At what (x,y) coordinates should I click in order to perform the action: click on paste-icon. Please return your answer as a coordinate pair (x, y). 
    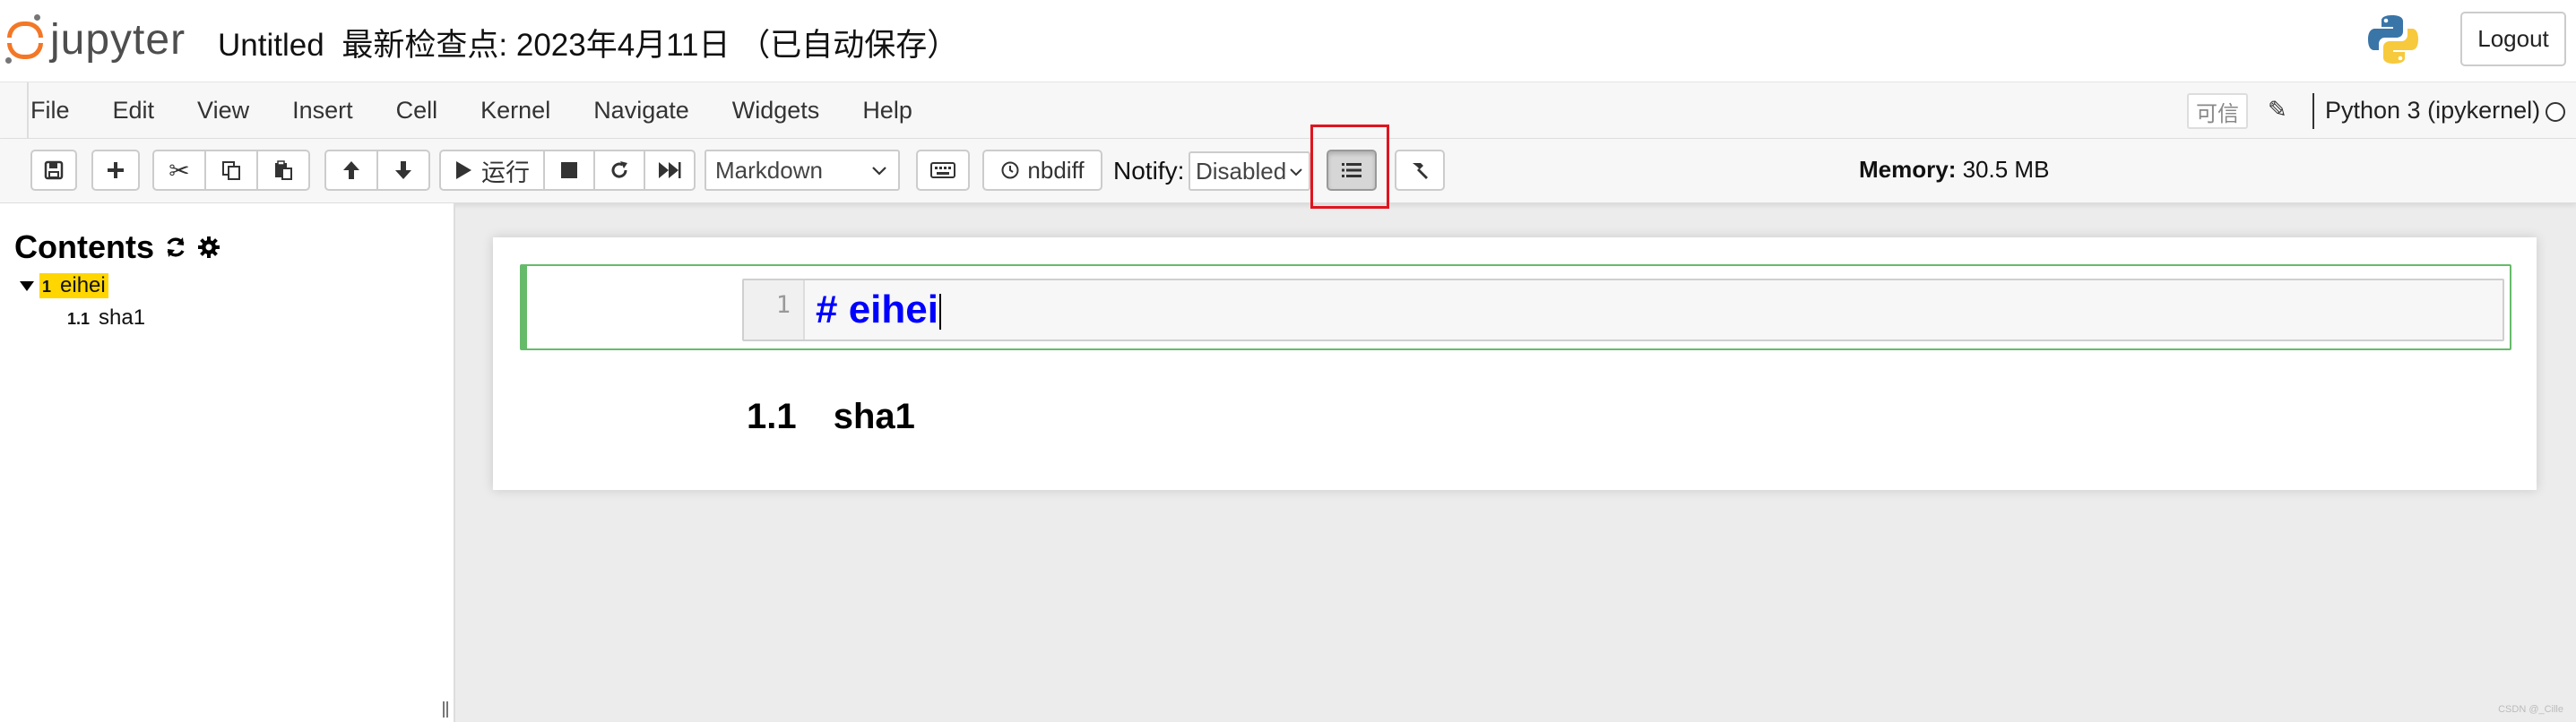
    Looking at the image, I should click on (283, 170).